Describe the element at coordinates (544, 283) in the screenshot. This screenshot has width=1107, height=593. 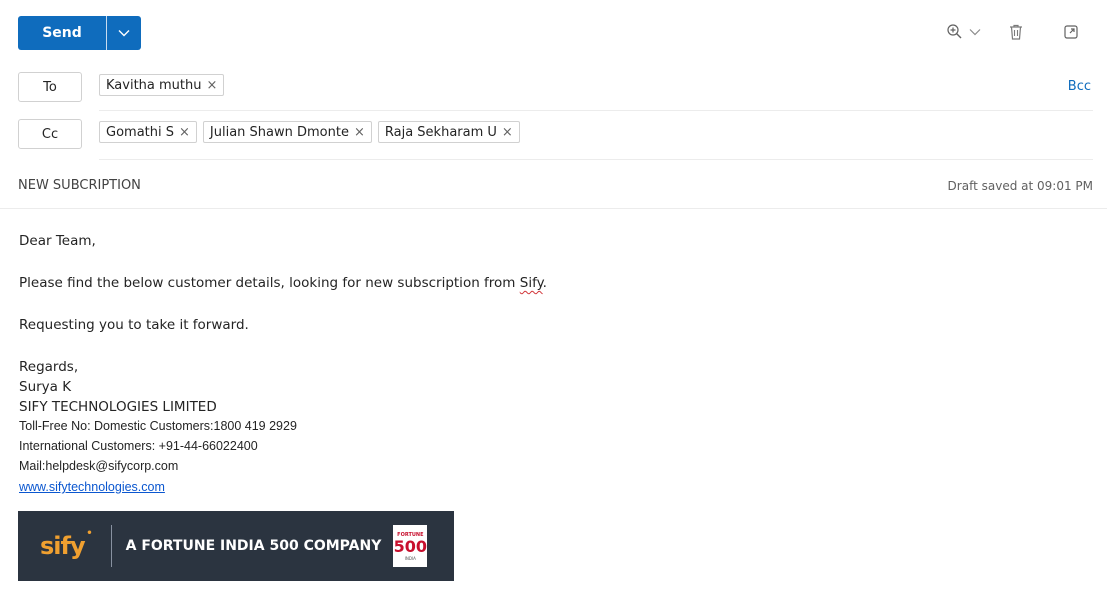
I see `body-line-1-end: .` at that location.